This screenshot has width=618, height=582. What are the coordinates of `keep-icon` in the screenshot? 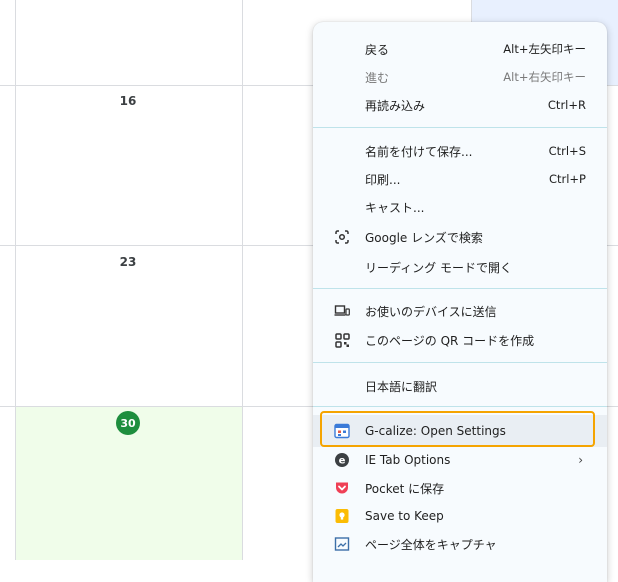 It's located at (342, 516).